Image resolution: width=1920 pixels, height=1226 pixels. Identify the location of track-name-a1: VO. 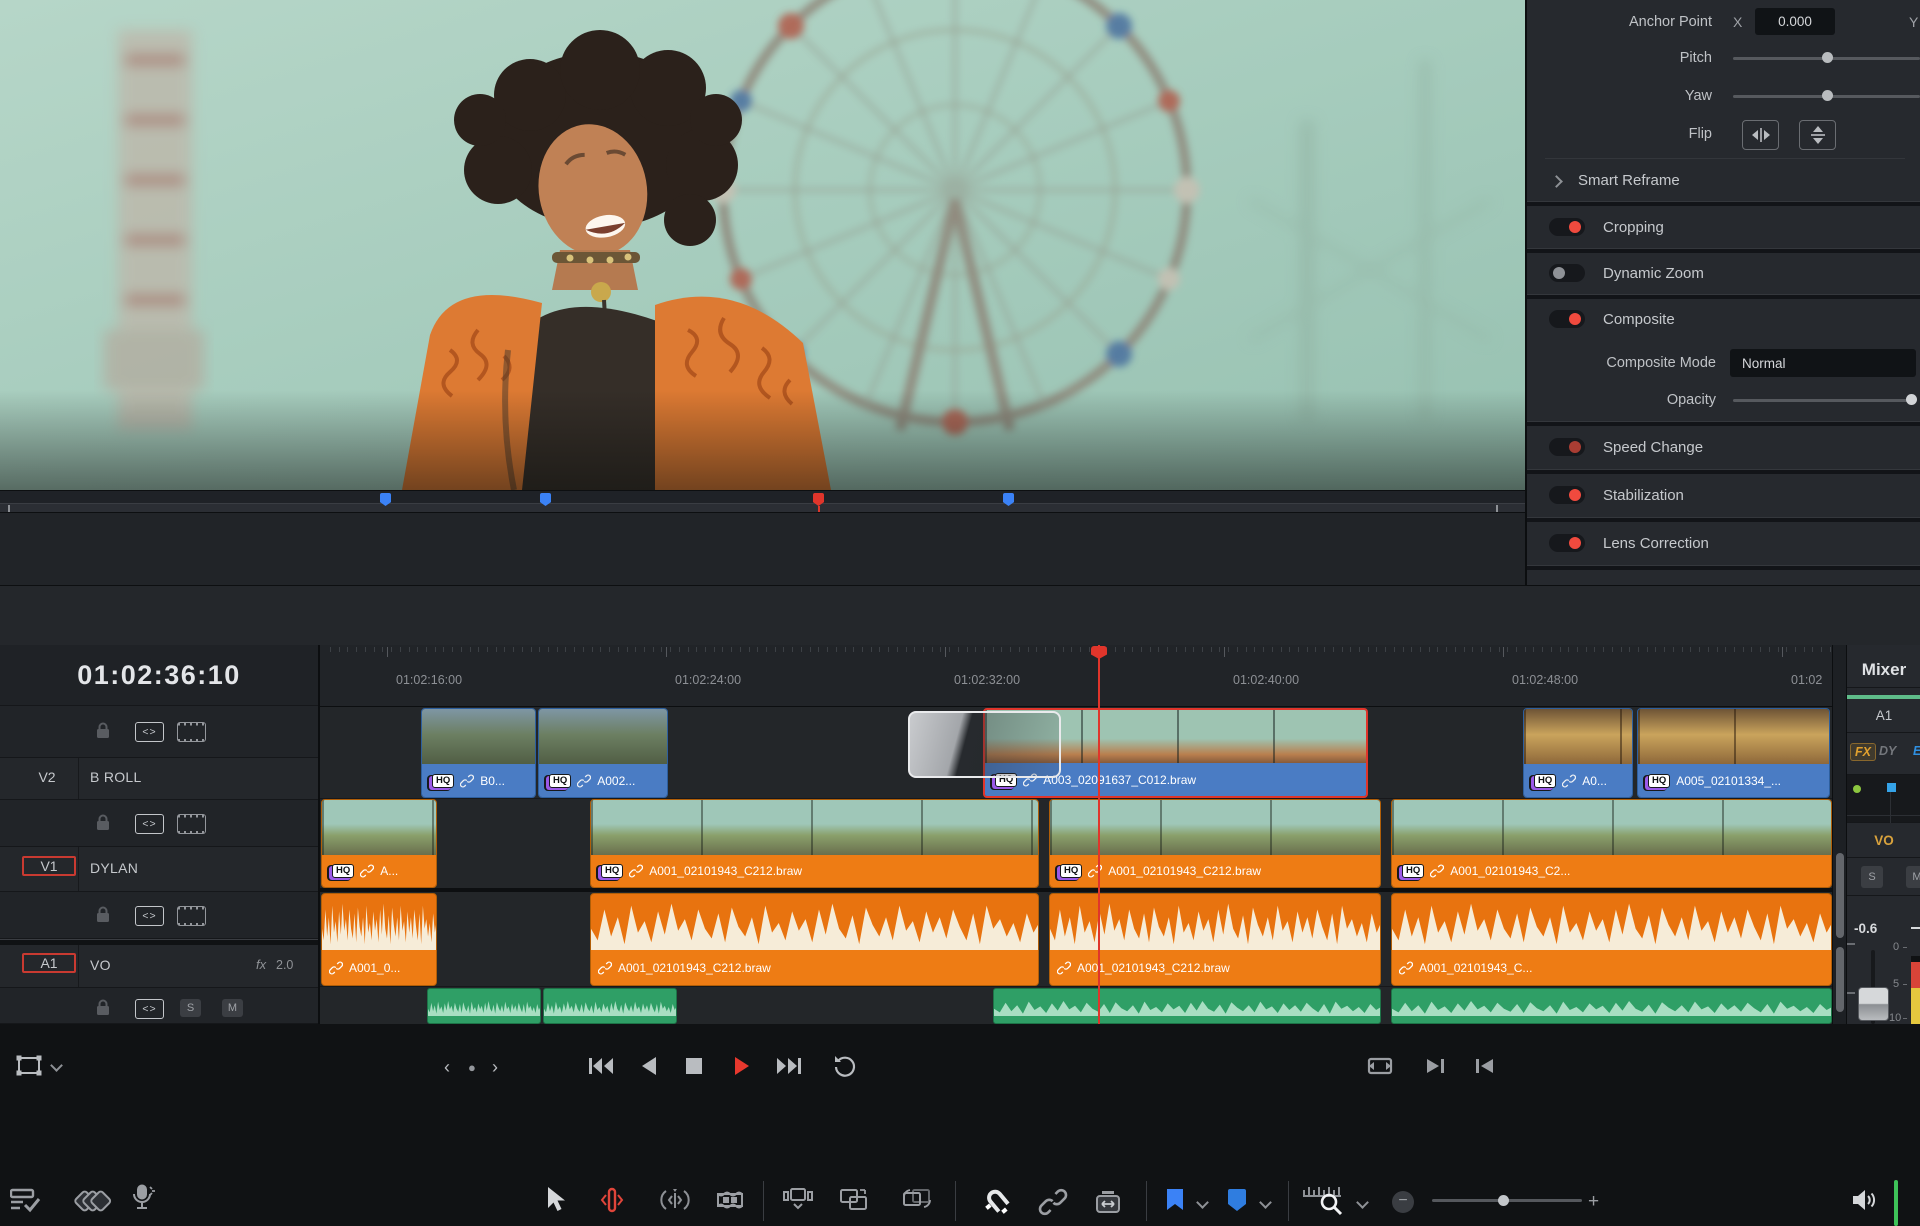
(100, 965).